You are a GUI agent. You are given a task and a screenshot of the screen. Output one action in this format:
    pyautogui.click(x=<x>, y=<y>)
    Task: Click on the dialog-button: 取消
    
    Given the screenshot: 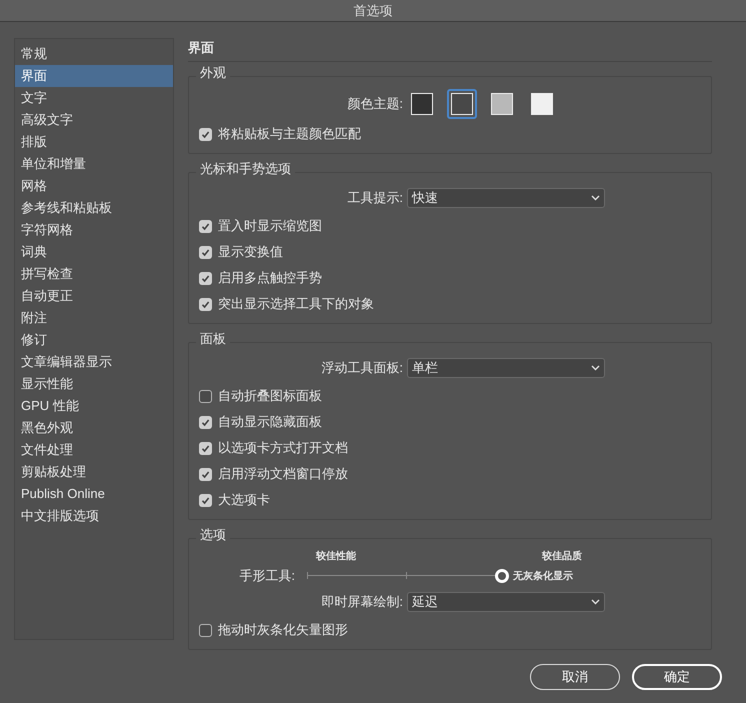 What is the action you would take?
    pyautogui.click(x=575, y=677)
    